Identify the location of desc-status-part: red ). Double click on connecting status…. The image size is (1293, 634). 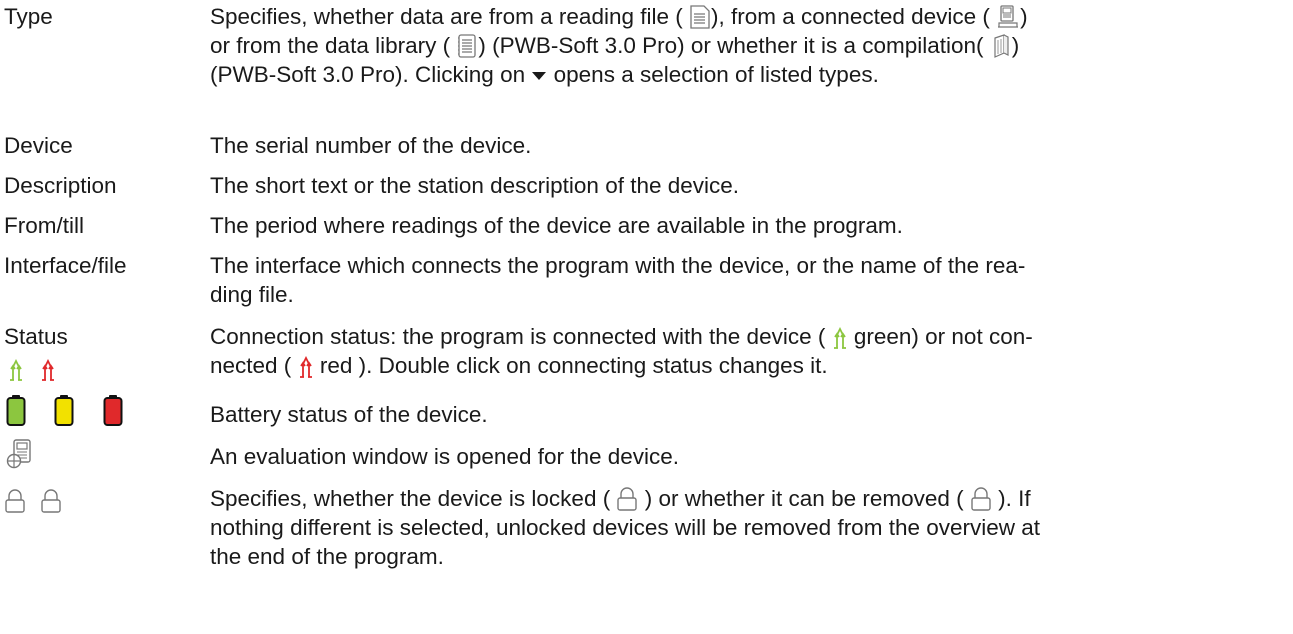
(573, 365).